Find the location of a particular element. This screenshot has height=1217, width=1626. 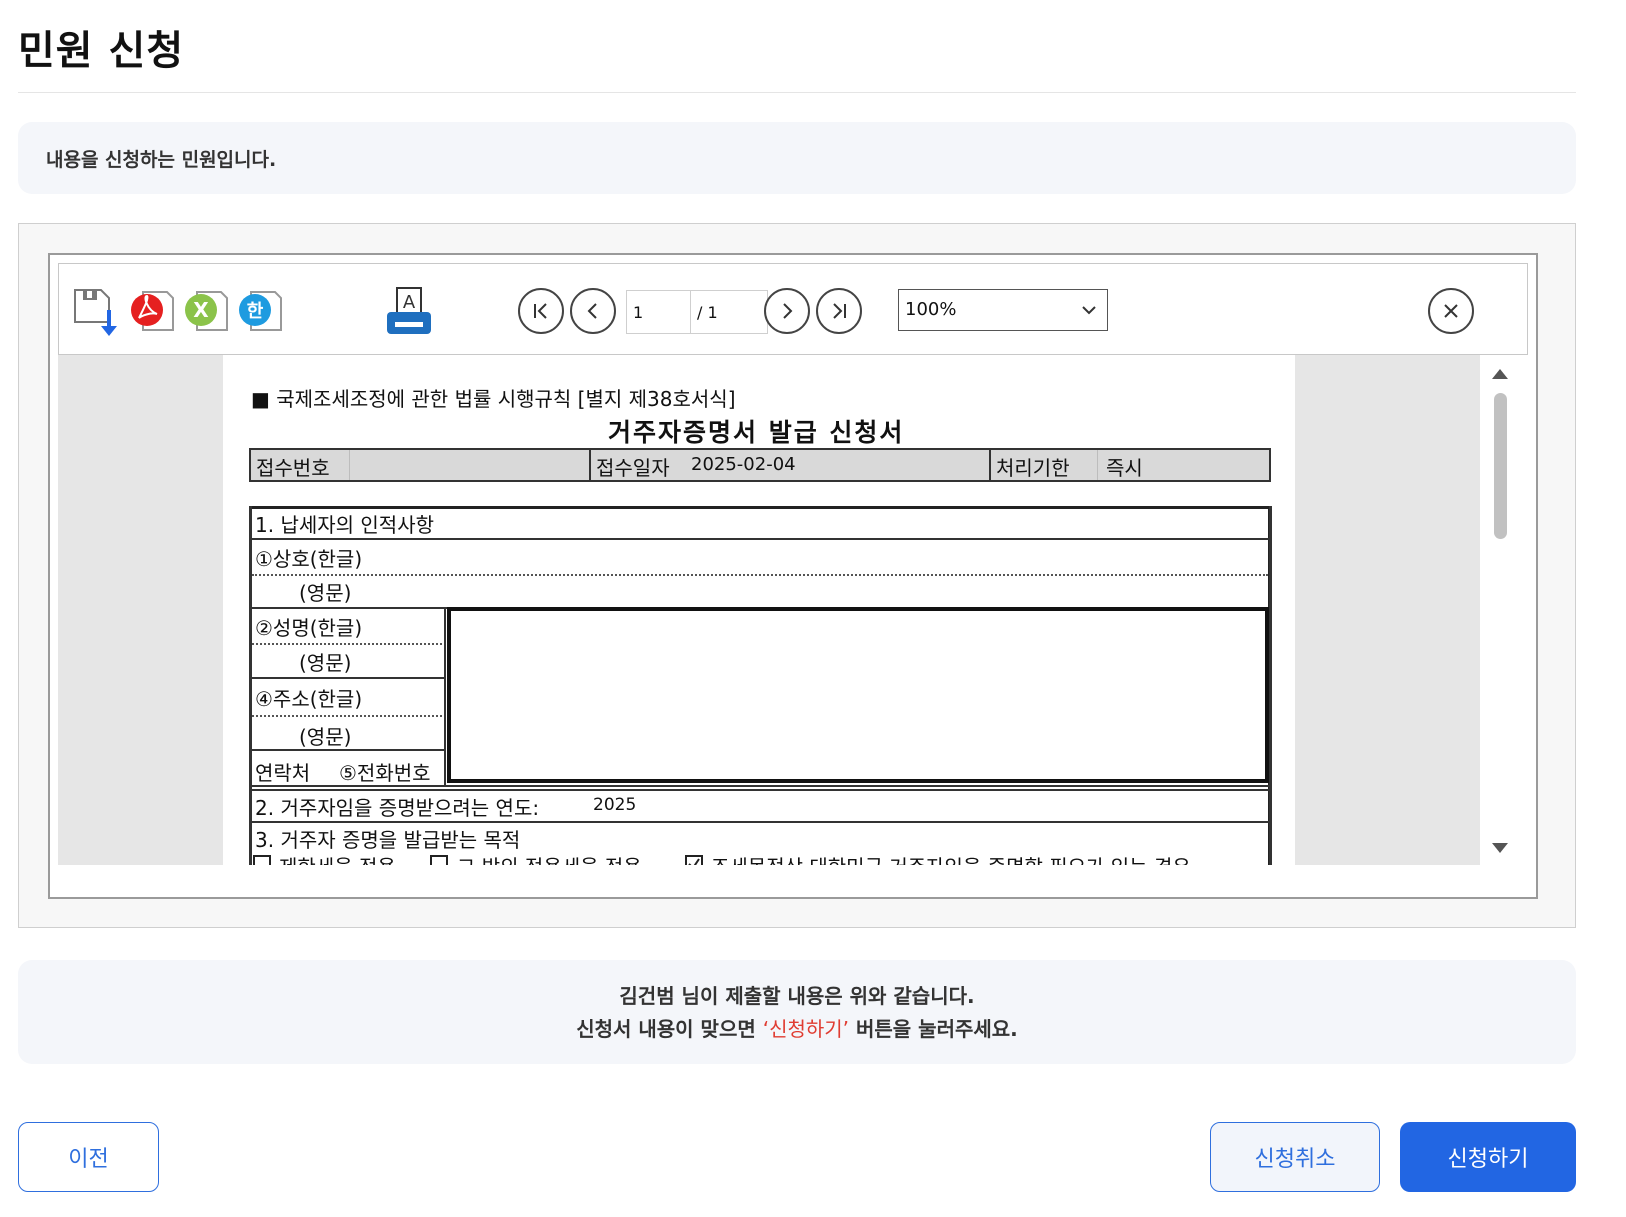

close-viewer-button is located at coordinates (1451, 311).